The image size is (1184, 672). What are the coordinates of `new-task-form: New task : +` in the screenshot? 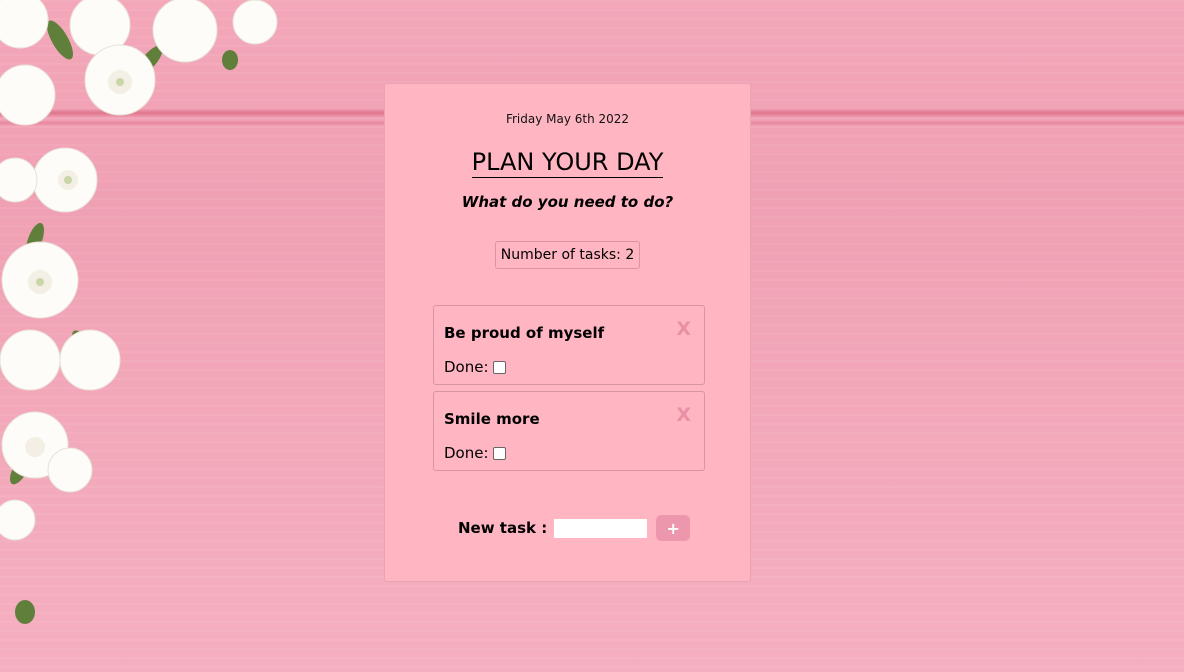 It's located at (574, 528).